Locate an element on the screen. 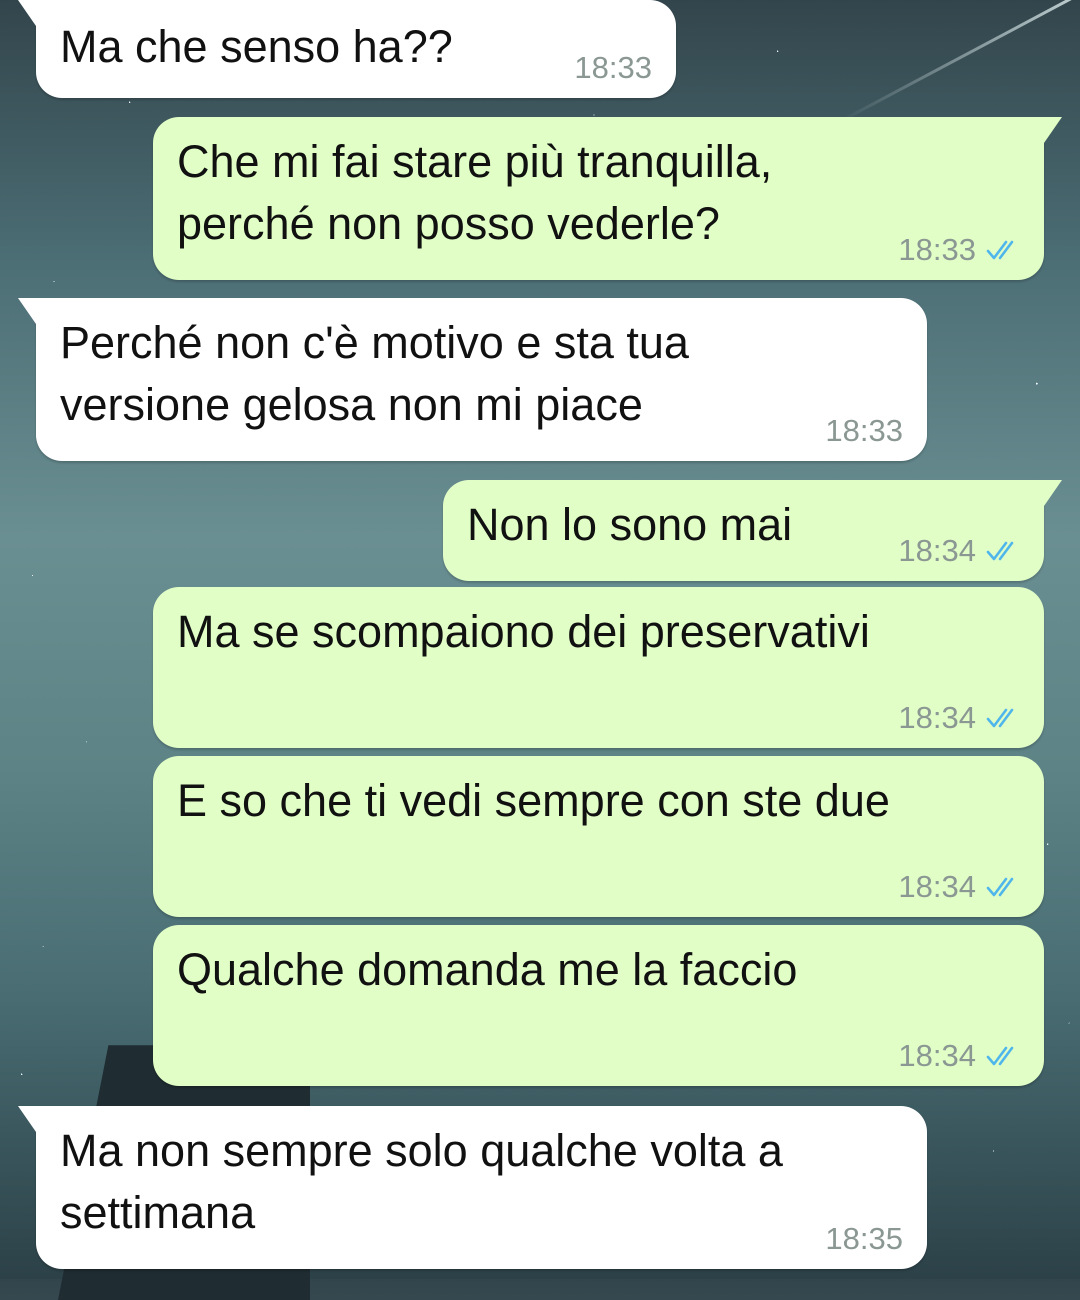 The image size is (1080, 1300). message-text: Ma se scompaiono dei preservativi is located at coordinates (523, 631).